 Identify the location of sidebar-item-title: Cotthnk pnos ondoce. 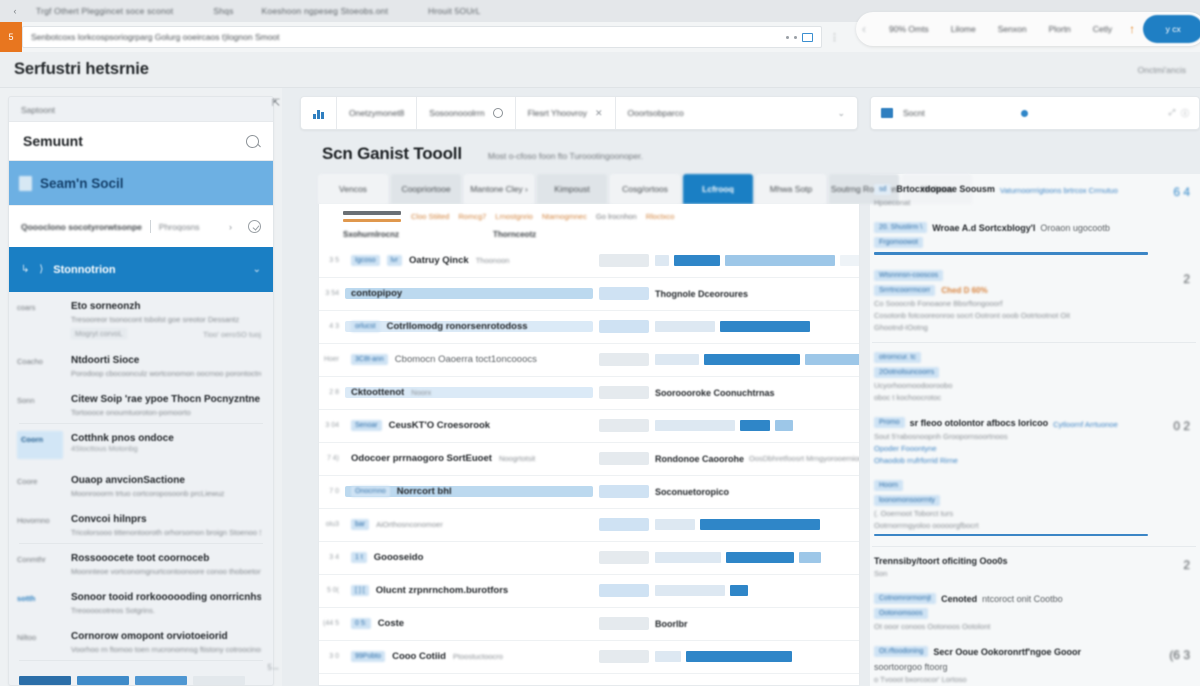
(122, 438).